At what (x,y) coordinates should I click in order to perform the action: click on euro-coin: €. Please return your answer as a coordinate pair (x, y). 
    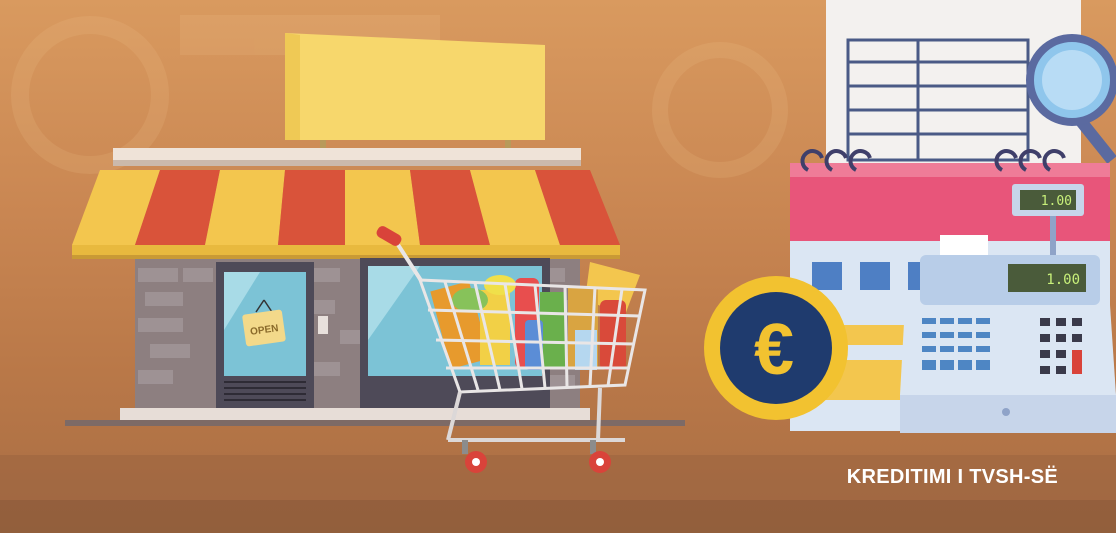
    Looking at the image, I should click on (776, 348).